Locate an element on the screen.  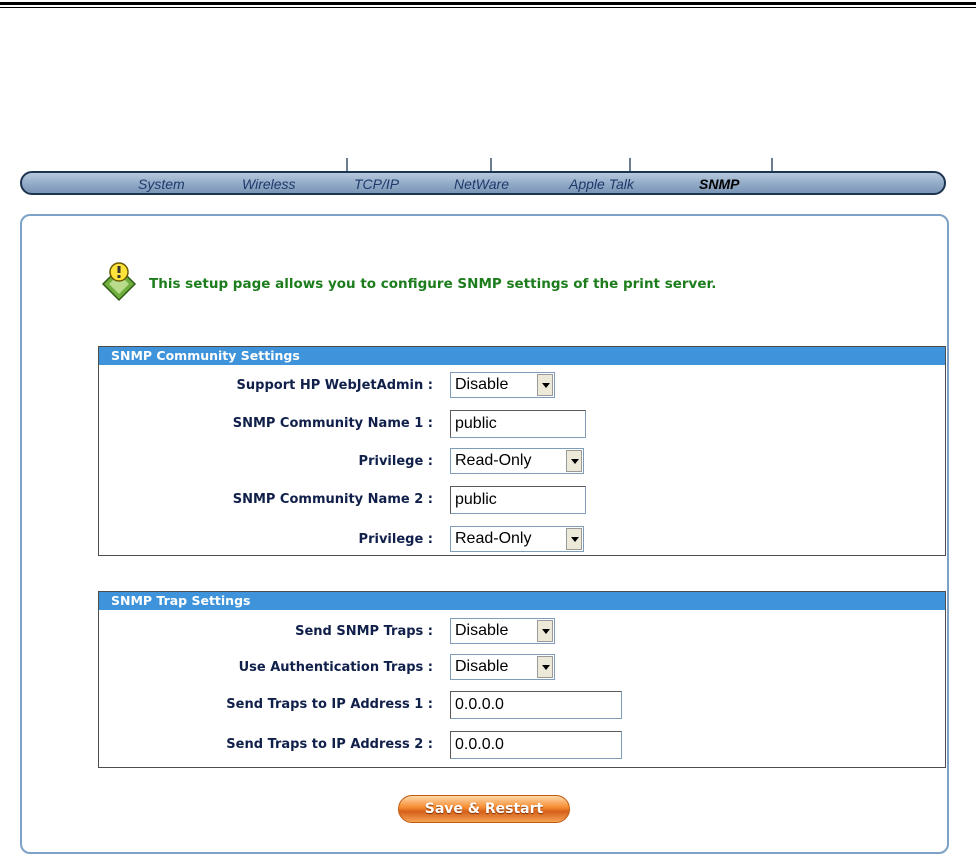
privilege-2-select: Read-Only is located at coordinates (517, 539).